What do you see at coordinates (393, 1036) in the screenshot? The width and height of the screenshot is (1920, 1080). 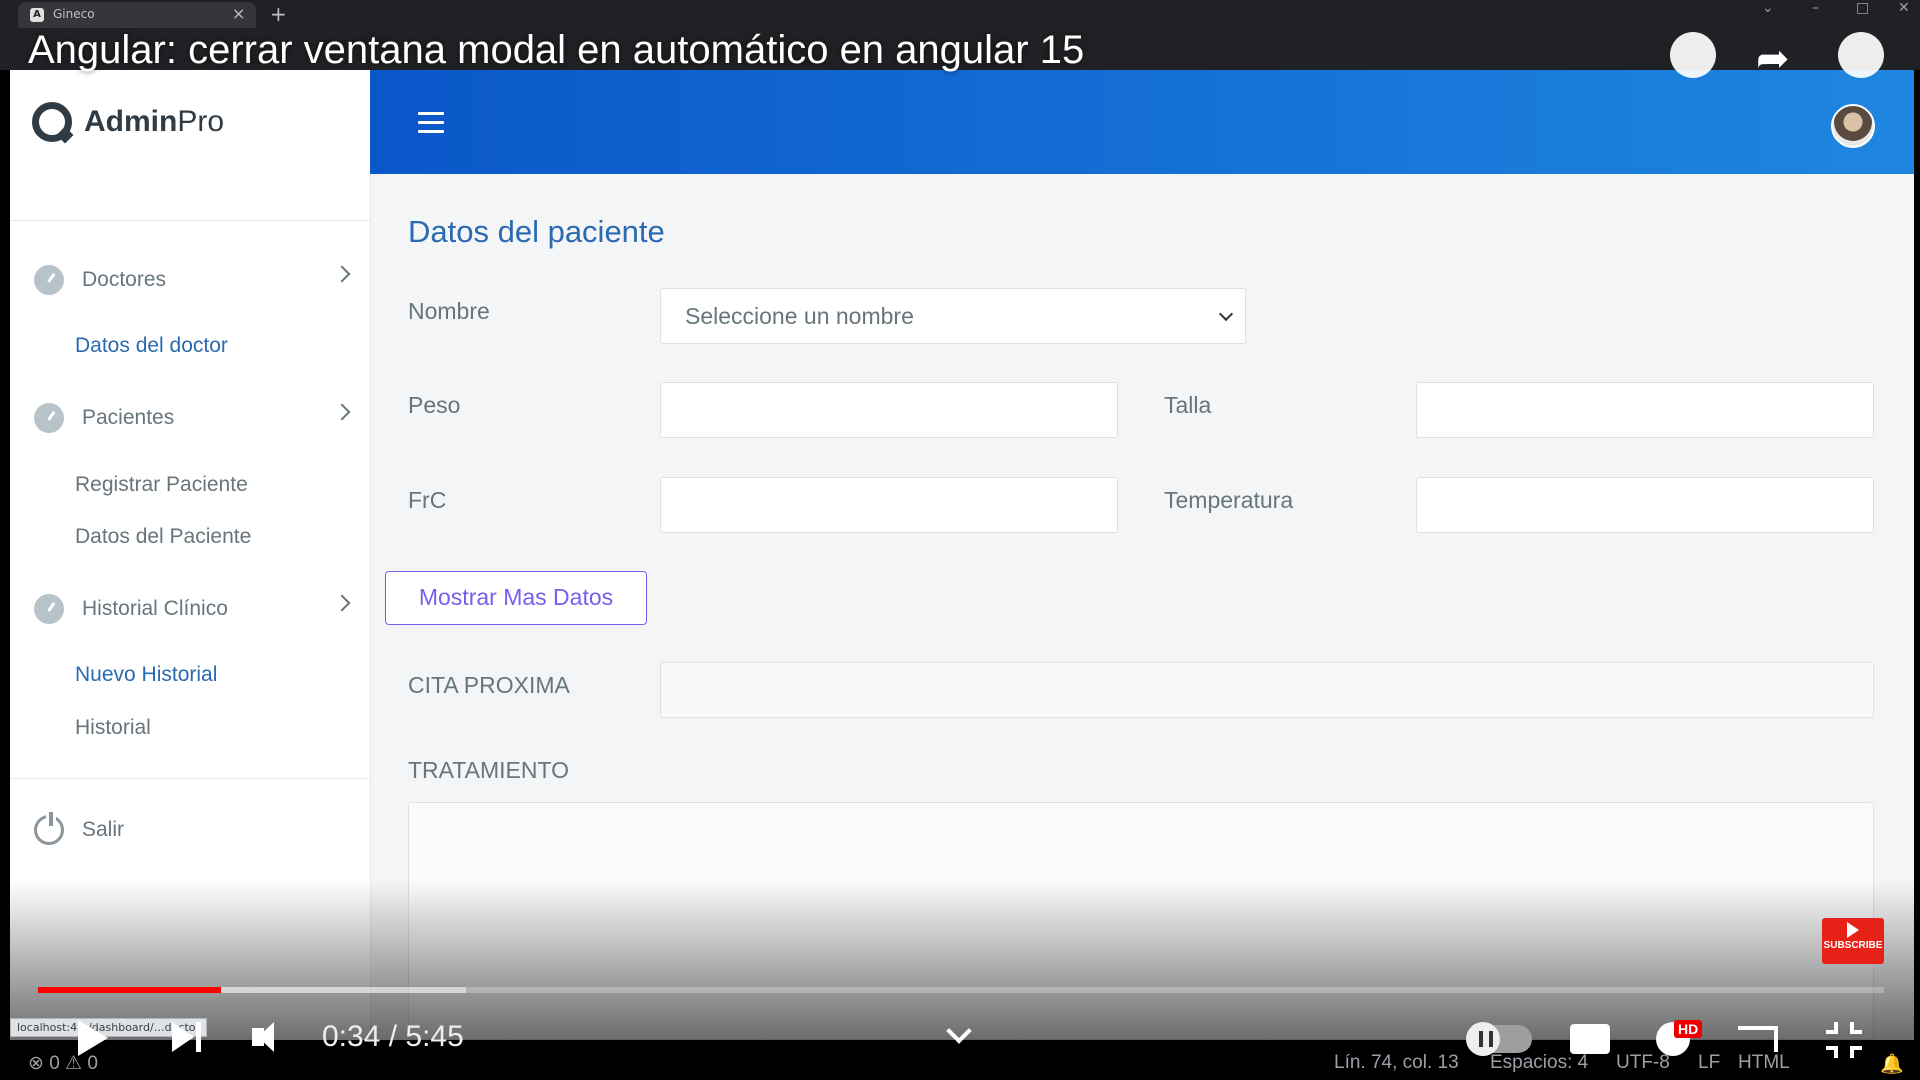 I see `time-display: 0:34 / 5:45` at bounding box center [393, 1036].